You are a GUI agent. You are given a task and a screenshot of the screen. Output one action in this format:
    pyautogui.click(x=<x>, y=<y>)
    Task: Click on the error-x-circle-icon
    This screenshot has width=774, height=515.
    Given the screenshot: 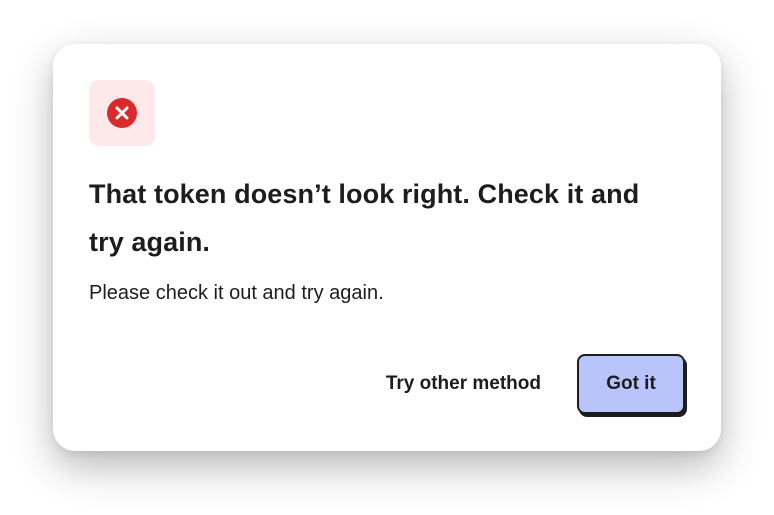 What is the action you would take?
    pyautogui.click(x=122, y=113)
    